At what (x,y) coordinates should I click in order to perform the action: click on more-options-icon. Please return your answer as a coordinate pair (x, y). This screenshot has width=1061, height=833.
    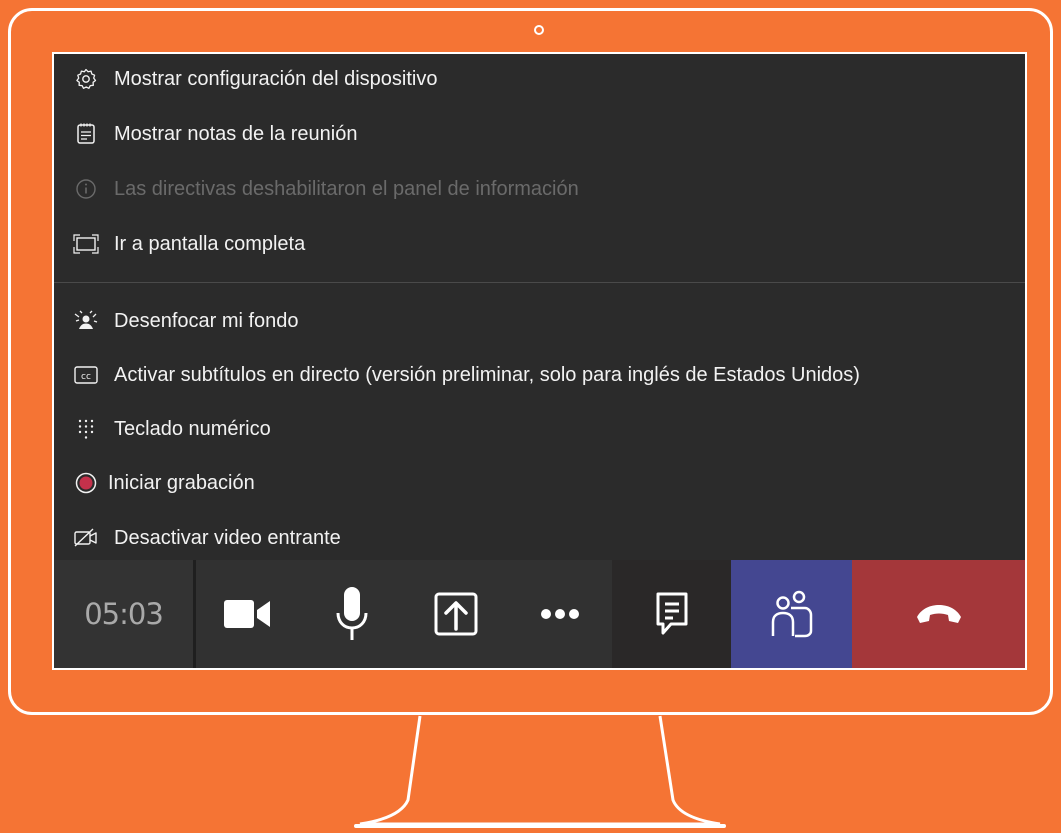
    Looking at the image, I should click on (560, 614).